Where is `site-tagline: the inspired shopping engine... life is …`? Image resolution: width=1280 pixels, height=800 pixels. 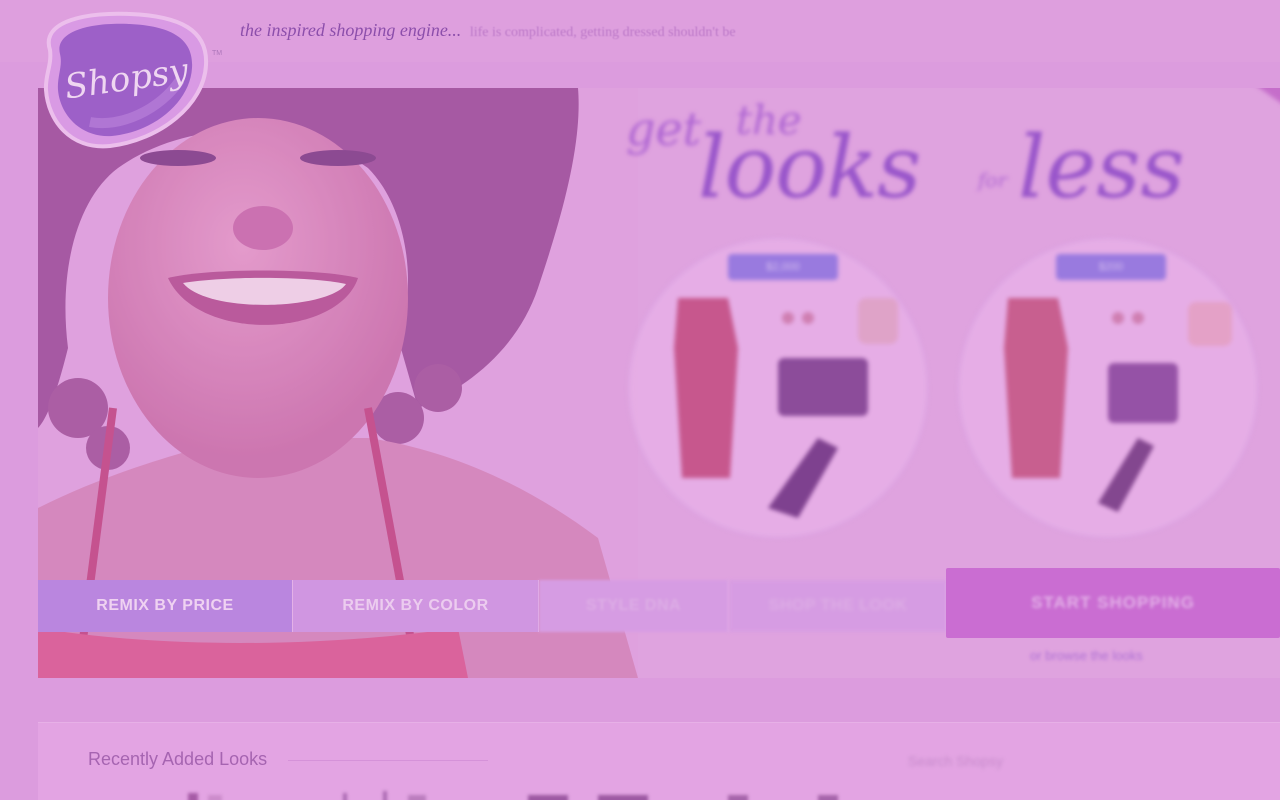 site-tagline: the inspired shopping engine... life is … is located at coordinates (488, 30).